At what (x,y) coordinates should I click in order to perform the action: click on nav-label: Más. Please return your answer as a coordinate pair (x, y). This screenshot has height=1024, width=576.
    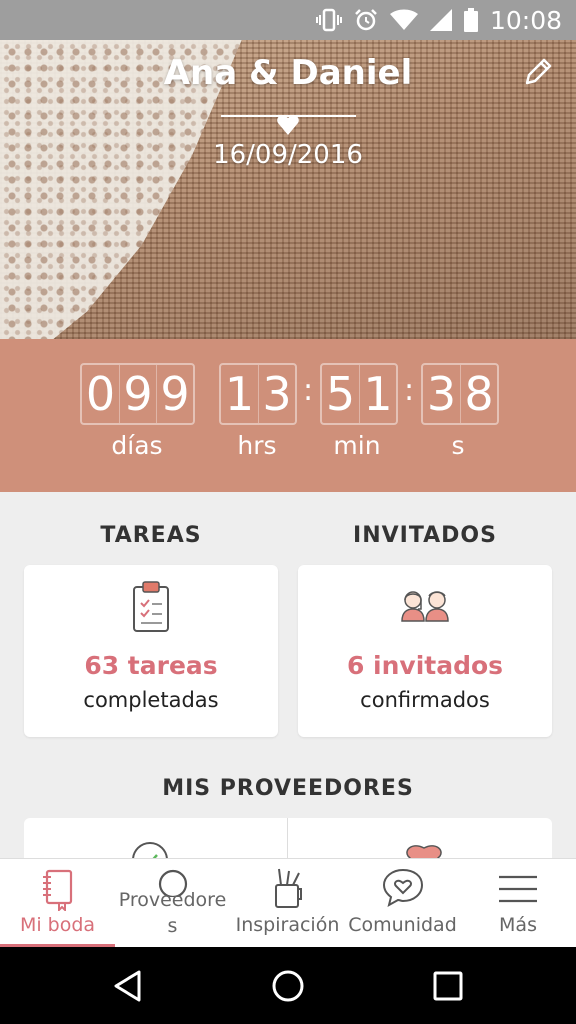
    Looking at the image, I should click on (518, 925).